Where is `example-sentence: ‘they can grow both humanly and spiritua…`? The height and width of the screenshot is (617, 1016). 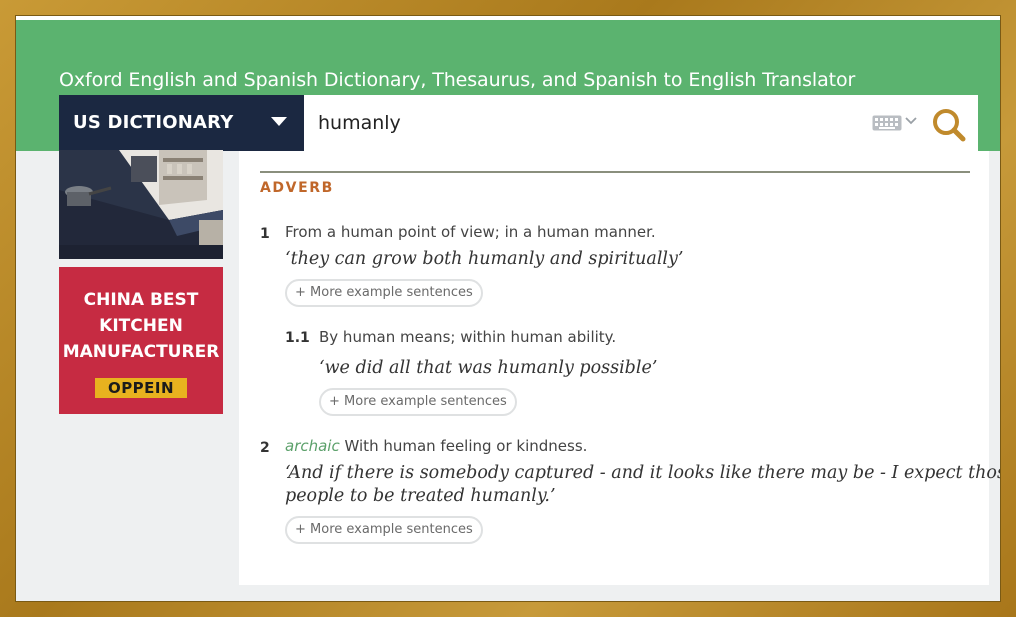
example-sentence: ‘they can grow both humanly and spiritua… is located at coordinates (484, 259).